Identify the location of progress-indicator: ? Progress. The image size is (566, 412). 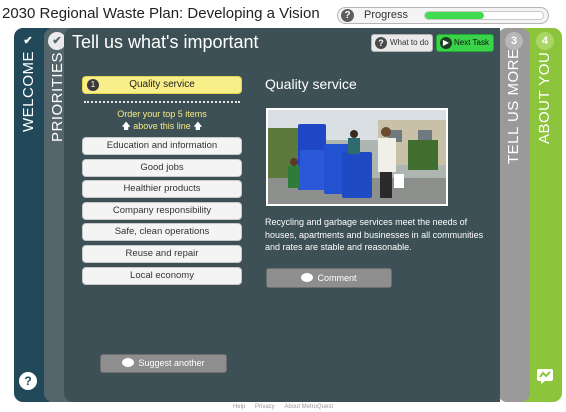
(443, 15).